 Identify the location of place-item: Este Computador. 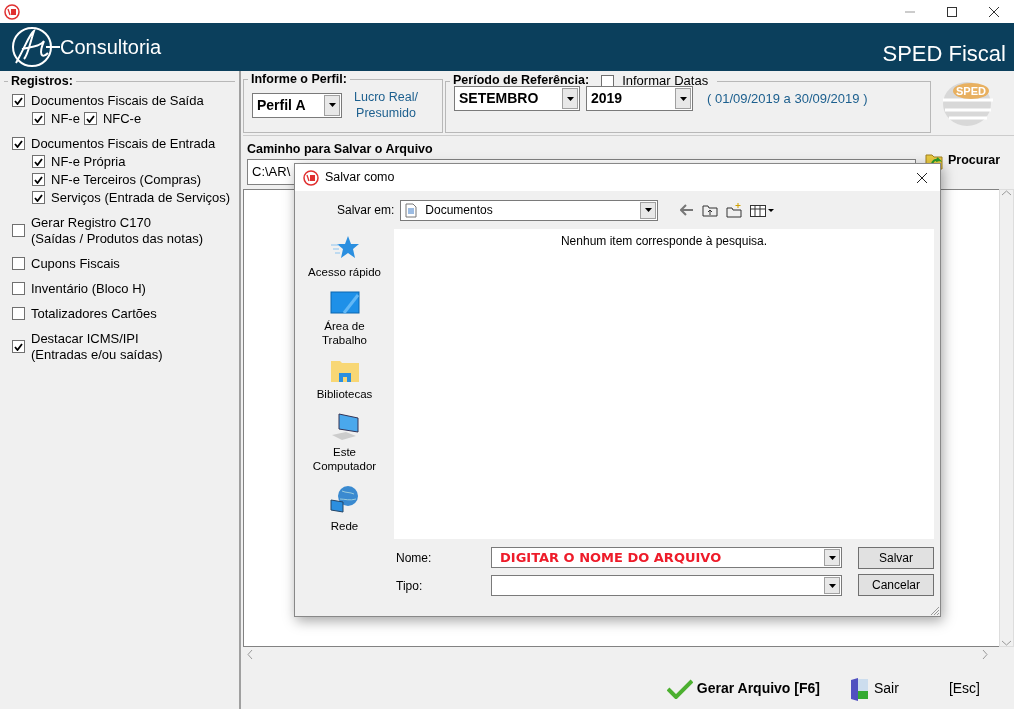
(344, 443).